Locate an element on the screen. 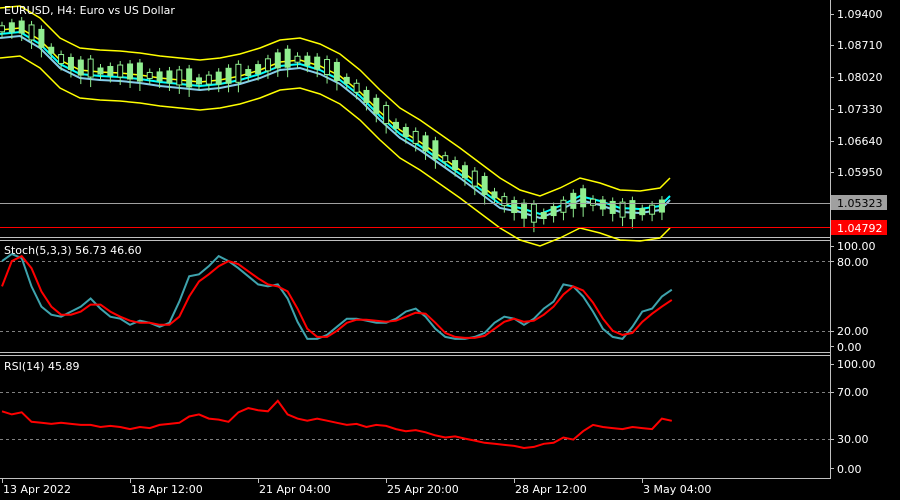 The width and height of the screenshot is (900, 500). time-label: 21 Apr 04:00 is located at coordinates (295, 489).